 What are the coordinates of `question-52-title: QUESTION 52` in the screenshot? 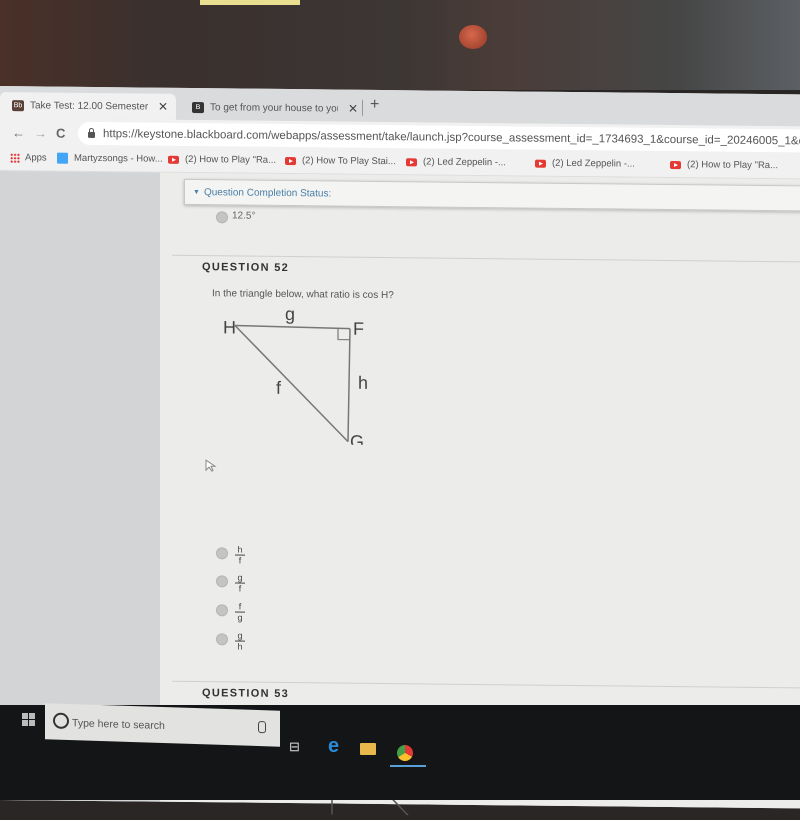 It's located at (246, 268).